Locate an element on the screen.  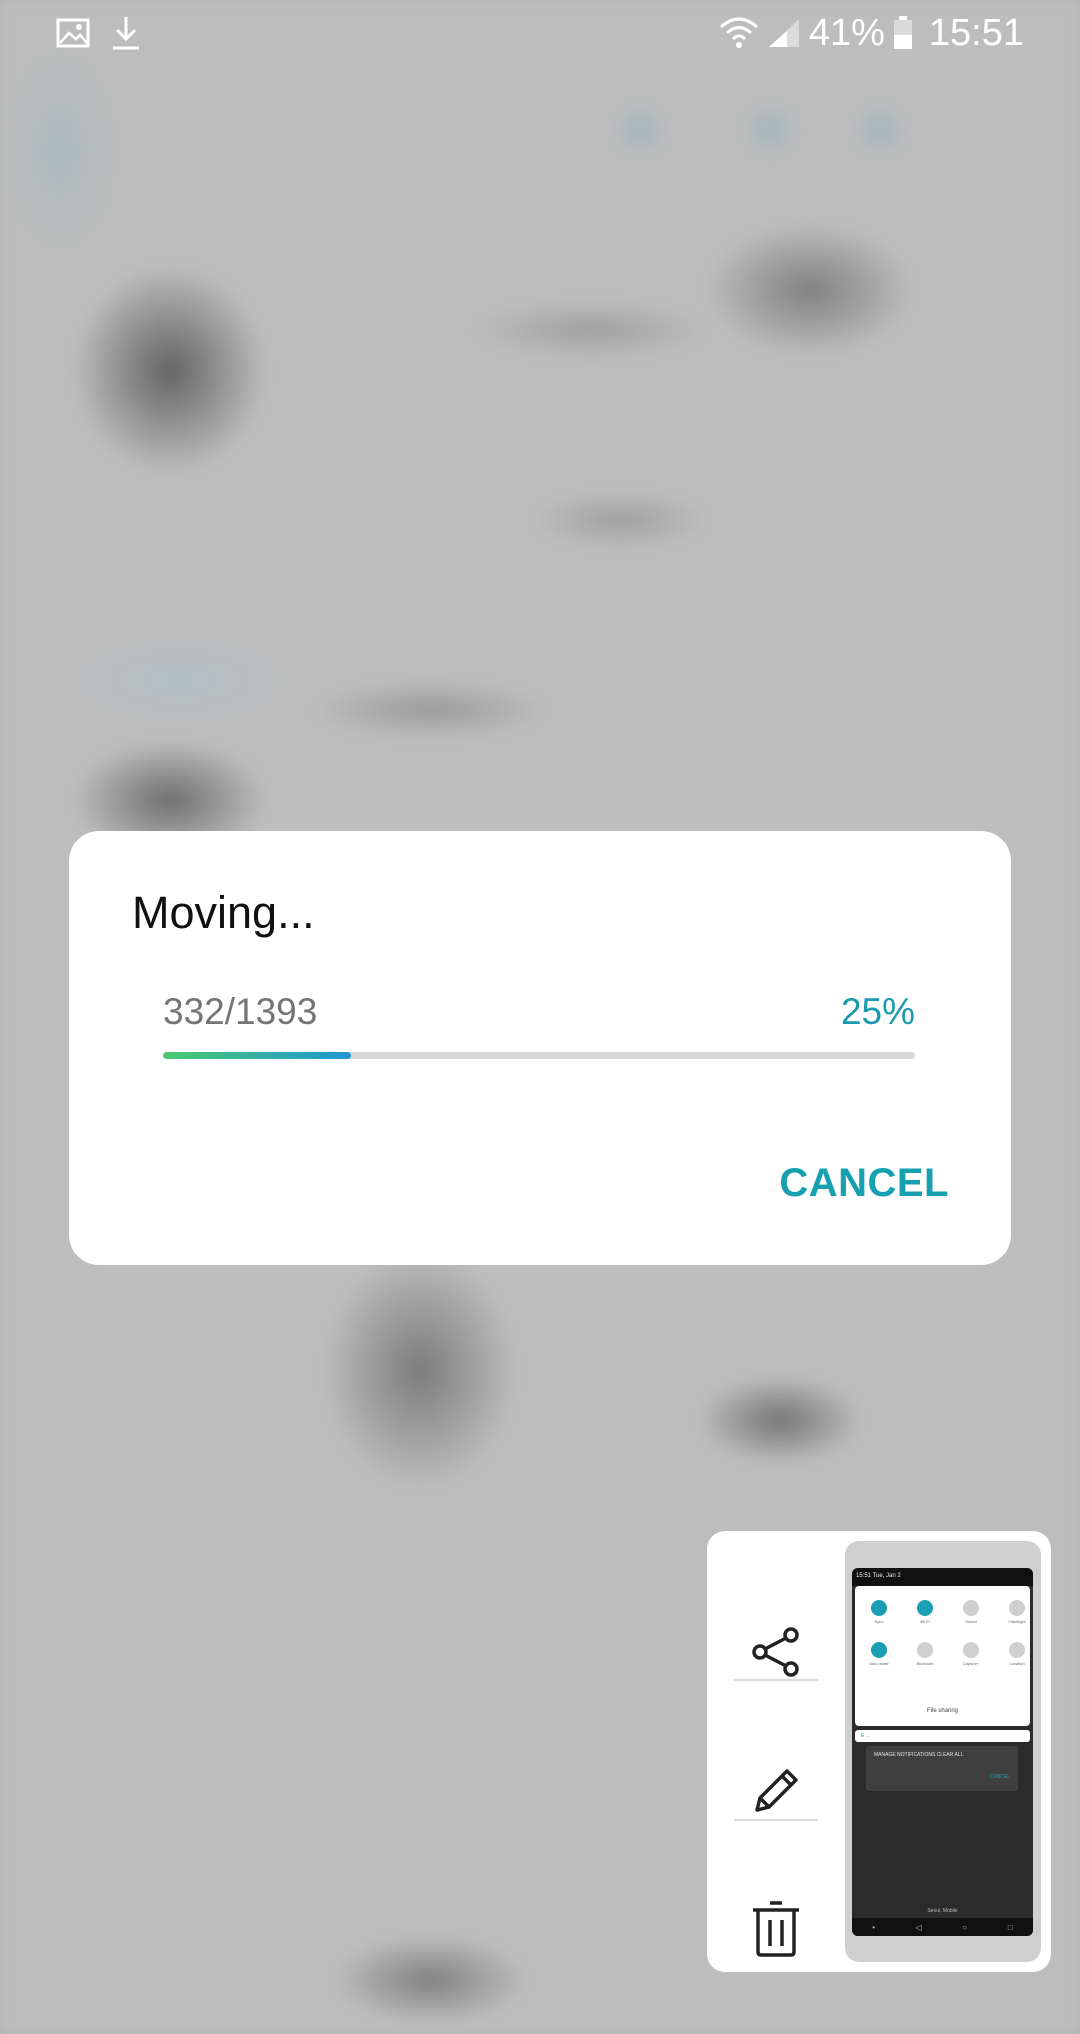
thumbnail-tile-label: Bluetooth is located at coordinates (925, 1663).